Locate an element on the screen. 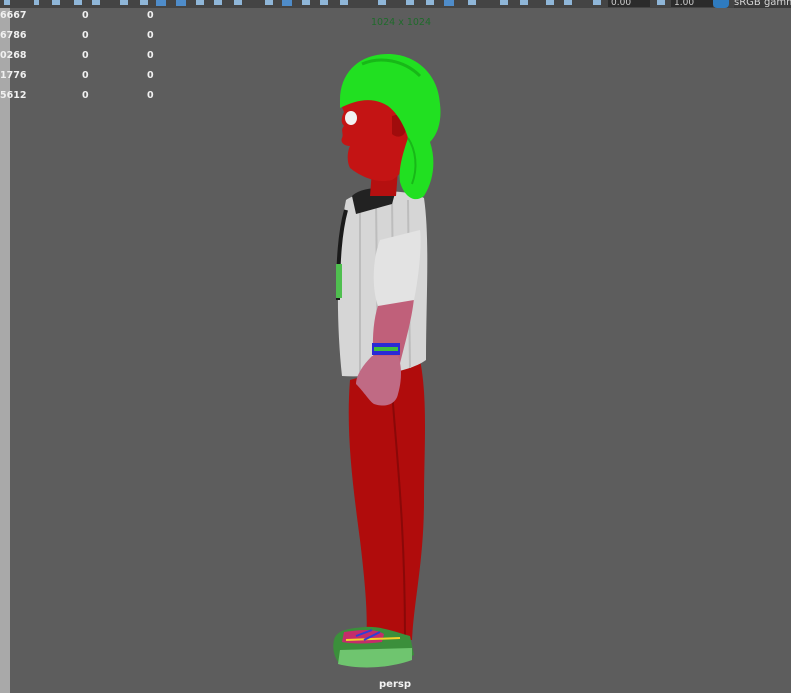 Image resolution: width=791 pixels, height=693 pixels. badge is located at coordinates (339, 281).